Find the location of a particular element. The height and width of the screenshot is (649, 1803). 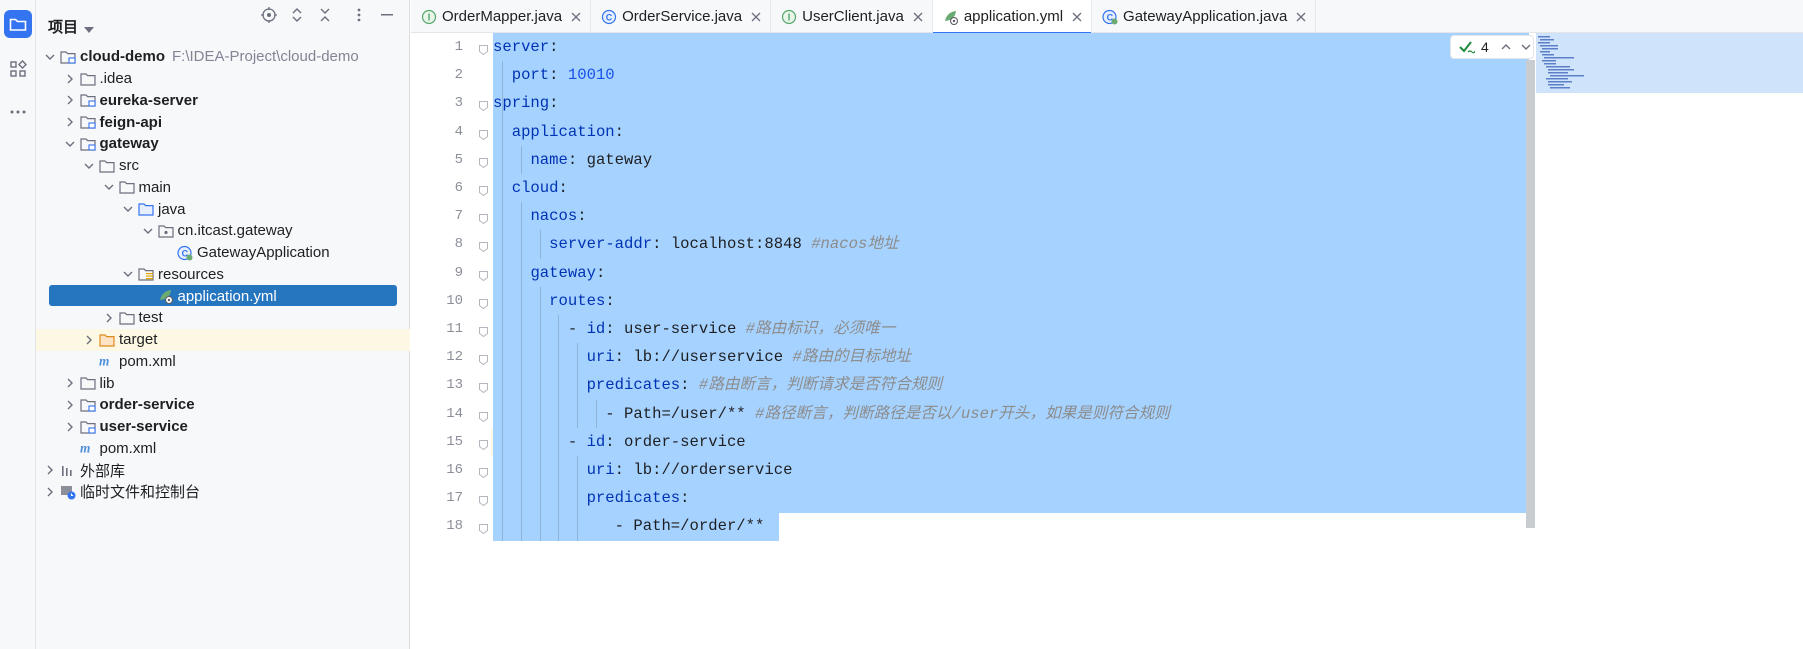

code-line: uri: lb://userservice #路由的目标地址 is located at coordinates (702, 357).